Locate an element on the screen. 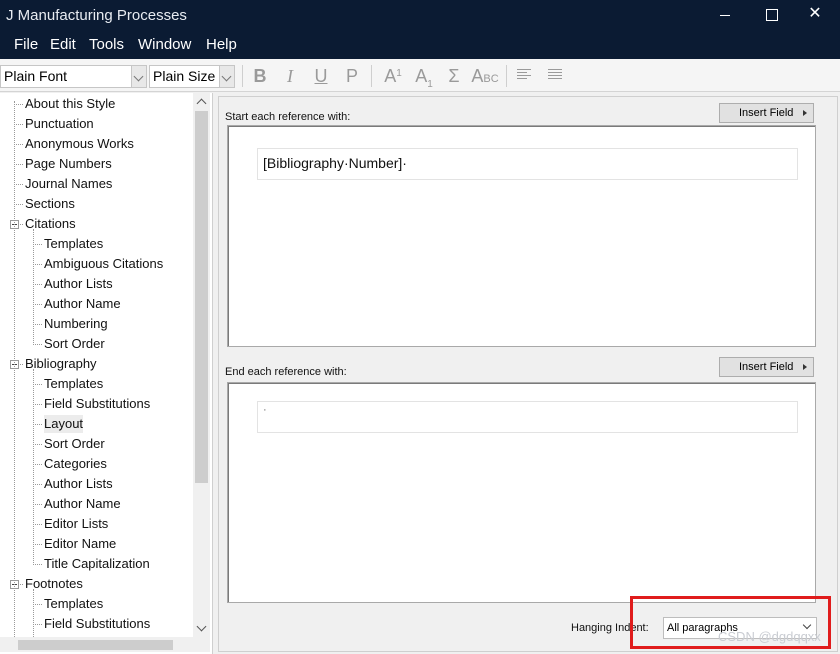 The width and height of the screenshot is (840, 654). subscript-icon: A is located at coordinates (421, 76).